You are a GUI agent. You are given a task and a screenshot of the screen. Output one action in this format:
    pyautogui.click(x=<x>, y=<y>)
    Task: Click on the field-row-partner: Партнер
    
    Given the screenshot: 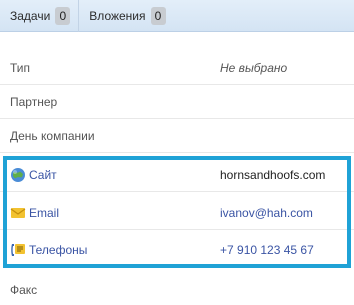 What is the action you would take?
    pyautogui.click(x=177, y=102)
    